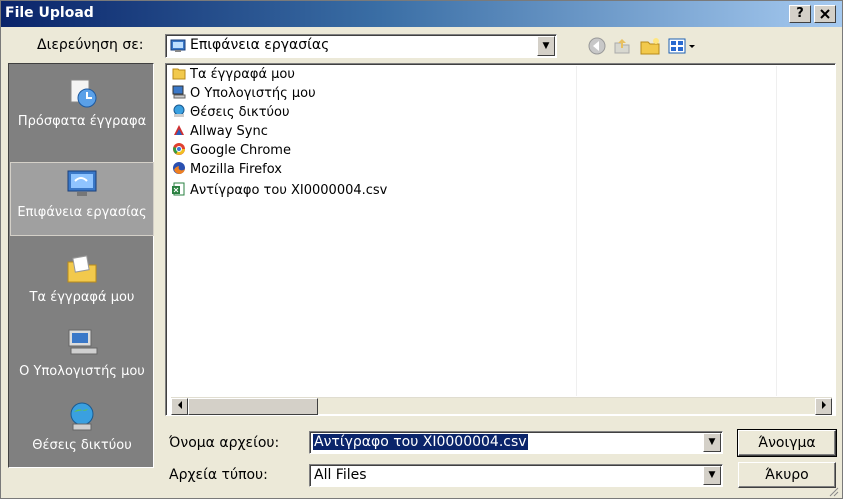 Image resolution: width=843 pixels, height=499 pixels. I want to click on allway-sync-icon, so click(179, 130).